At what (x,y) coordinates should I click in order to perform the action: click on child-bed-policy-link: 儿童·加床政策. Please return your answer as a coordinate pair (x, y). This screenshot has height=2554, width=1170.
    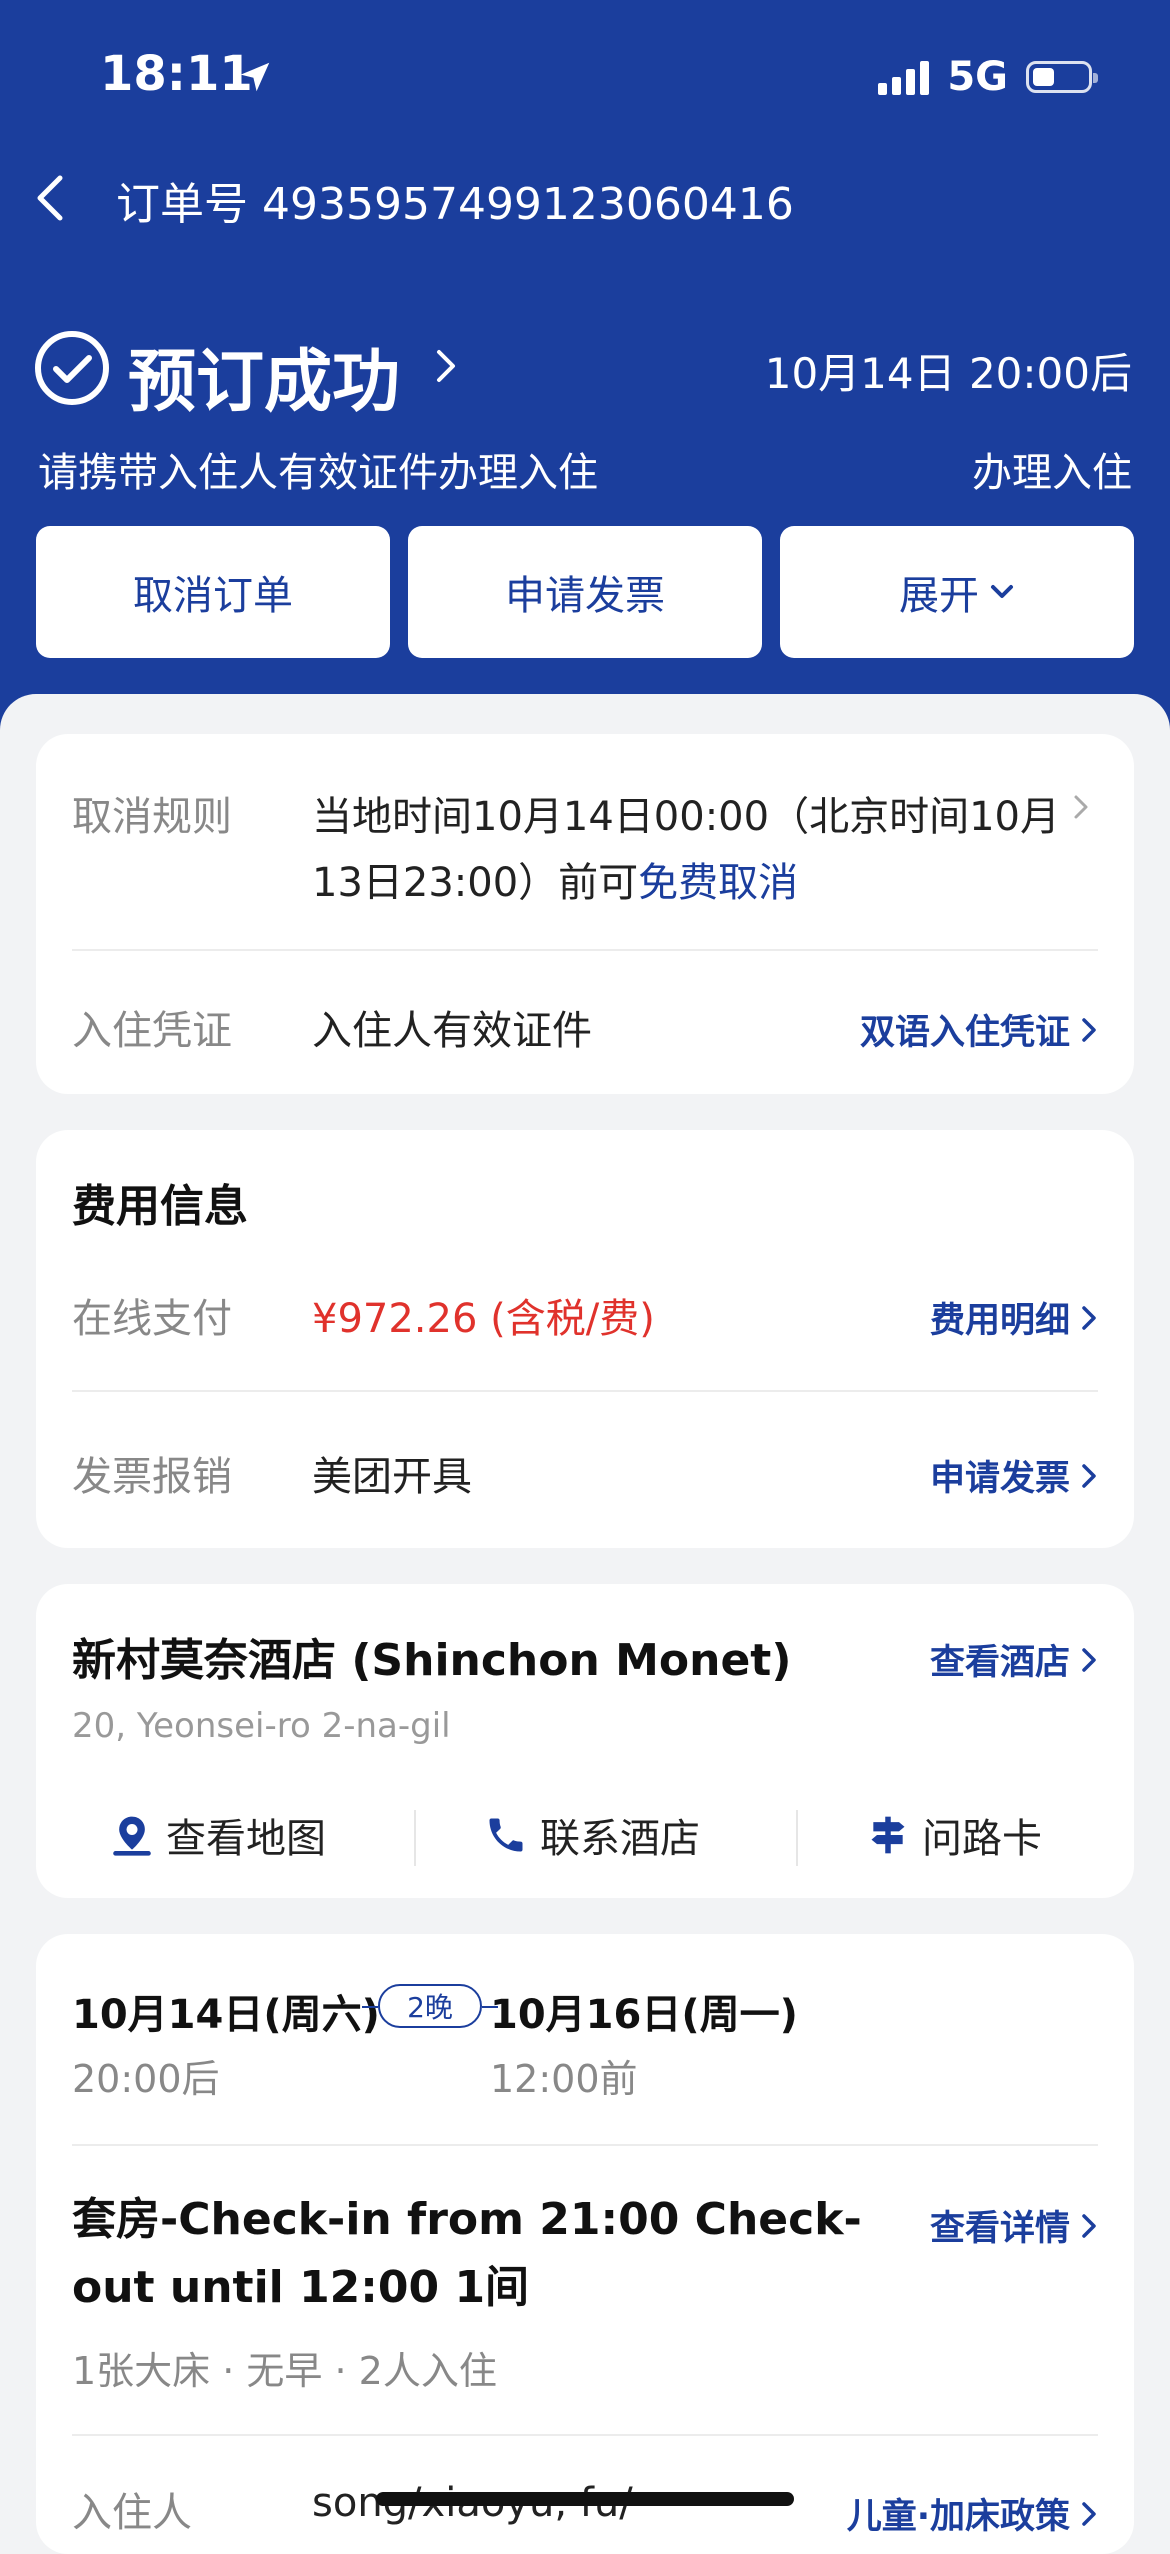
    Looking at the image, I should click on (972, 2513).